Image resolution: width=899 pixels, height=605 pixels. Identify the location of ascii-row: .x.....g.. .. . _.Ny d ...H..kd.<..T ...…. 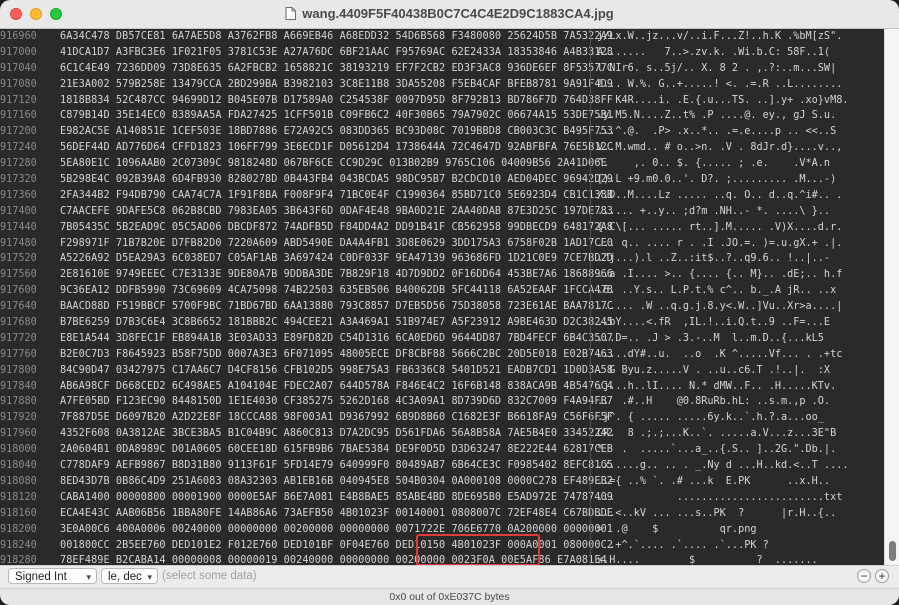
(740, 466).